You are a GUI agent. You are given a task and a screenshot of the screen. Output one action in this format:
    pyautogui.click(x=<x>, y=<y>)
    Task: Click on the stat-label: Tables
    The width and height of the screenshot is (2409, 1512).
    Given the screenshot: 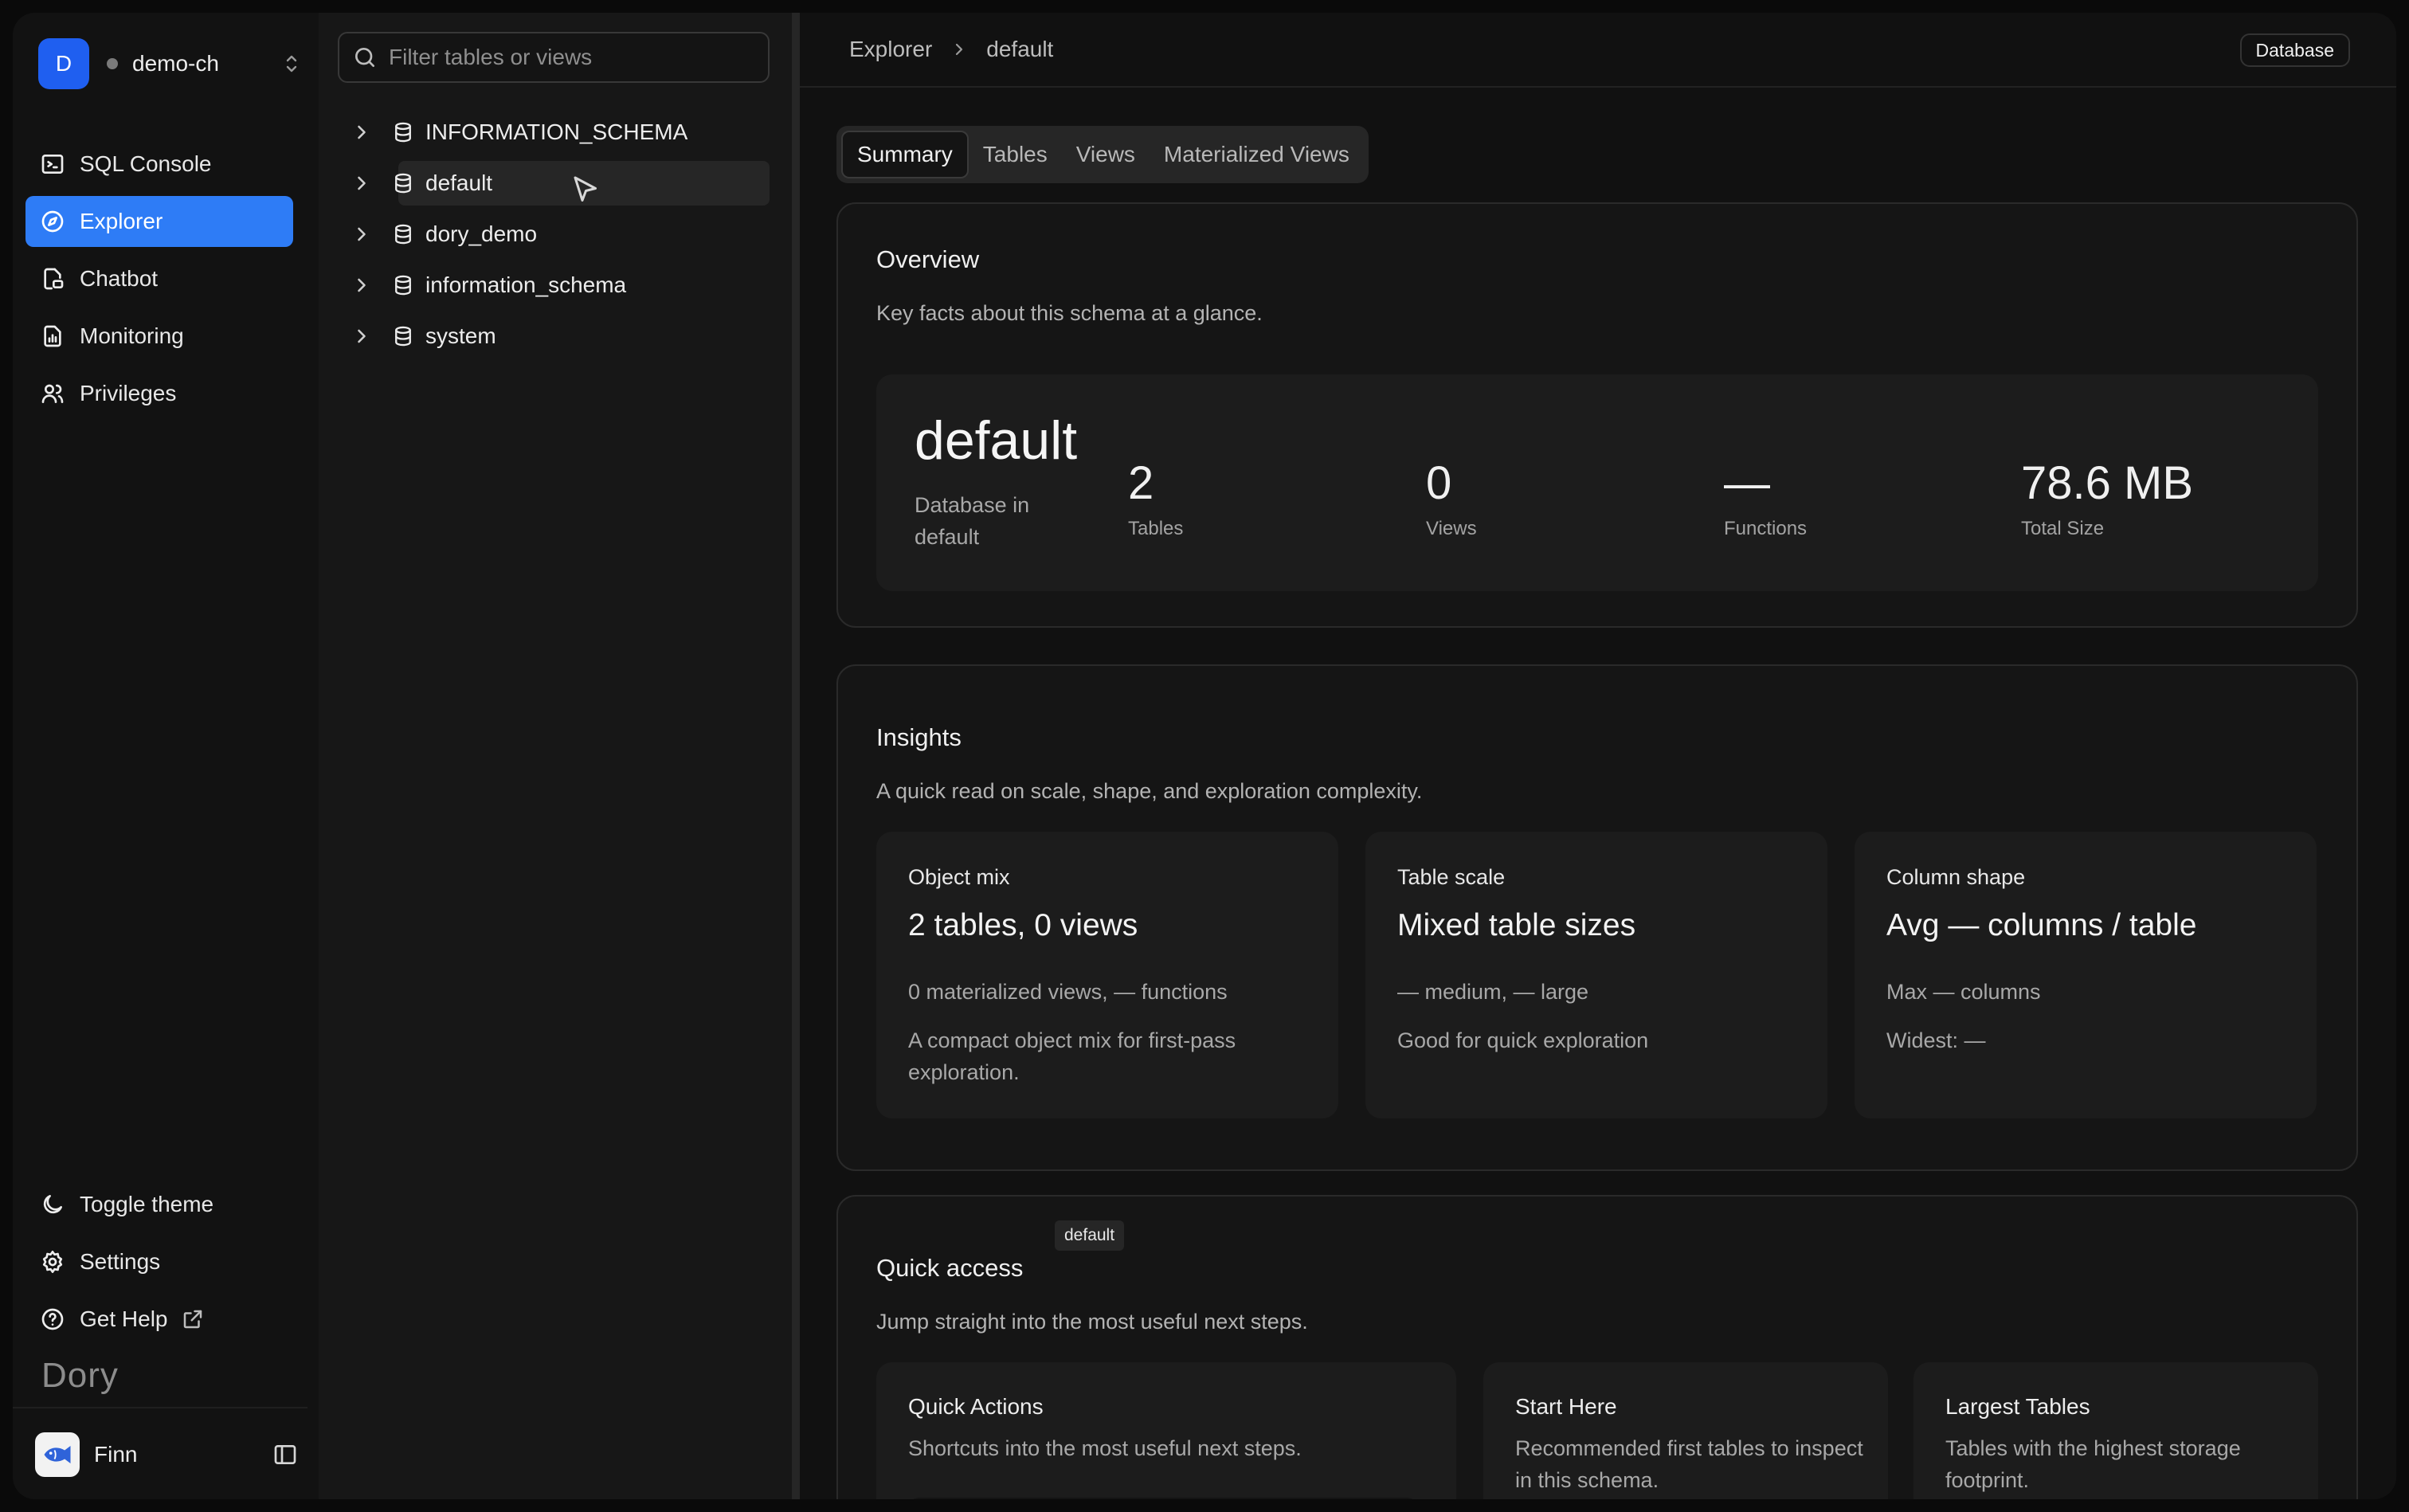 What is the action you would take?
    pyautogui.click(x=1156, y=528)
    